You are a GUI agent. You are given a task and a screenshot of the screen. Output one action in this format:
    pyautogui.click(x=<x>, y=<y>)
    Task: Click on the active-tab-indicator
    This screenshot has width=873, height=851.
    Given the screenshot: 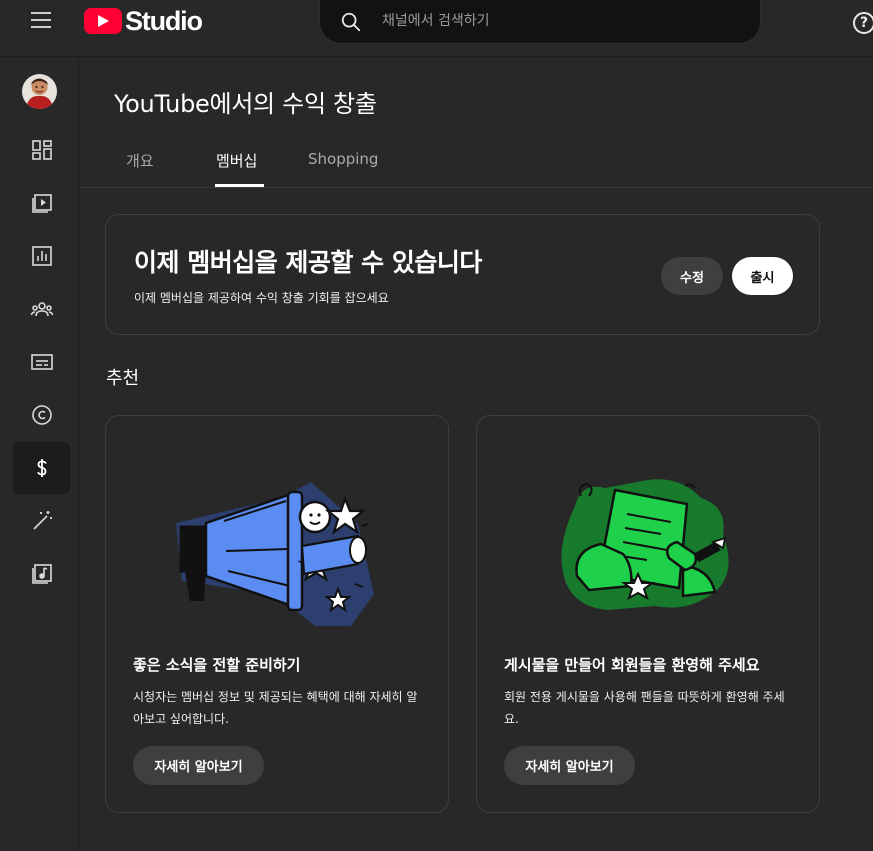 What is the action you would take?
    pyautogui.click(x=239, y=185)
    